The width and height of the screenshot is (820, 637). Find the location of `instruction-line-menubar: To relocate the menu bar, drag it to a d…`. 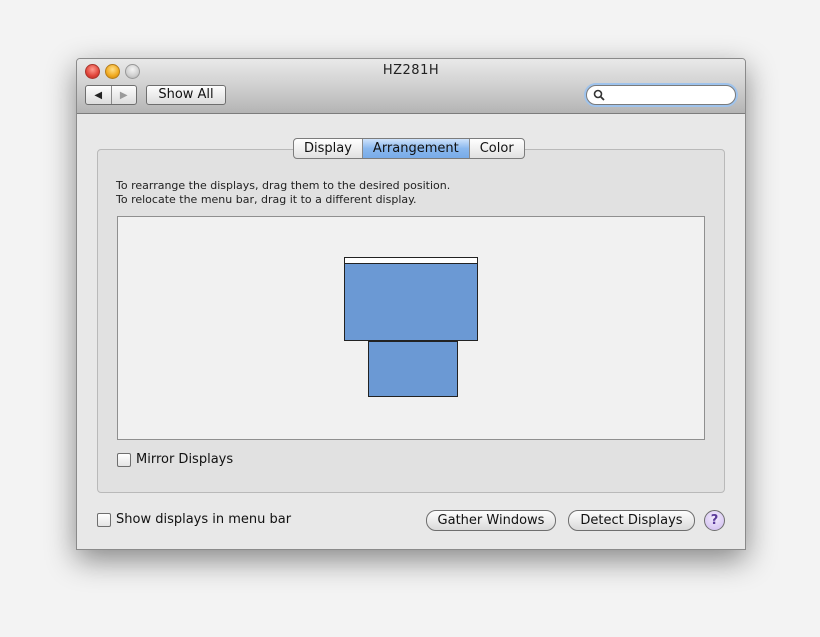

instruction-line-menubar: To relocate the menu bar, drag it to a d… is located at coordinates (266, 199).